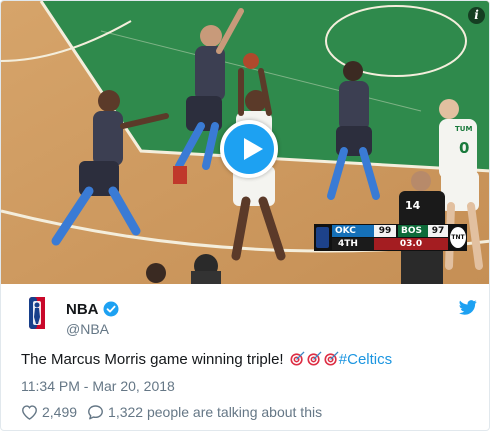 Image resolution: width=490 pixels, height=431 pixels. Describe the element at coordinates (322, 237) in the screenshot. I see `league-logo-icon` at that location.